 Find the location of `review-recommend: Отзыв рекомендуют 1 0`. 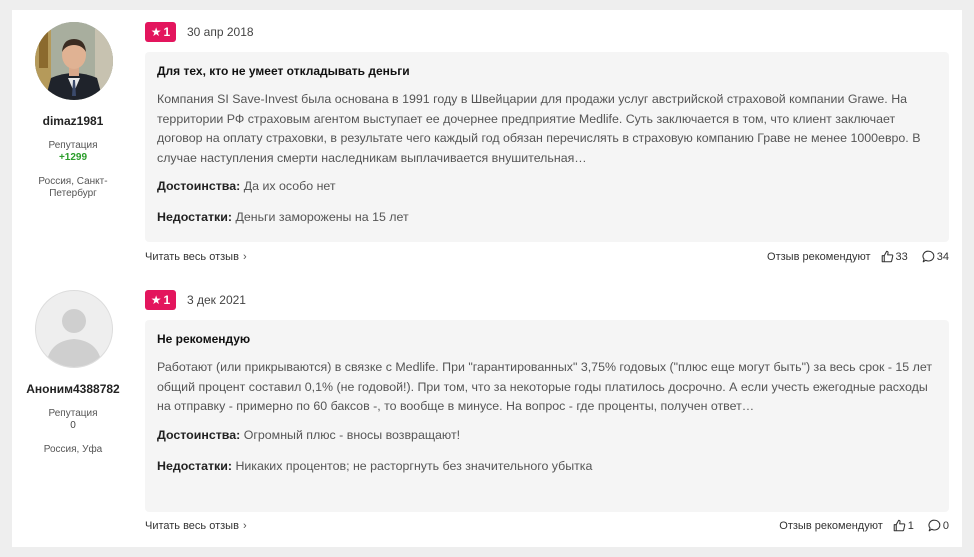

review-recommend: Отзыв рекомендуют 1 0 is located at coordinates (864, 525).